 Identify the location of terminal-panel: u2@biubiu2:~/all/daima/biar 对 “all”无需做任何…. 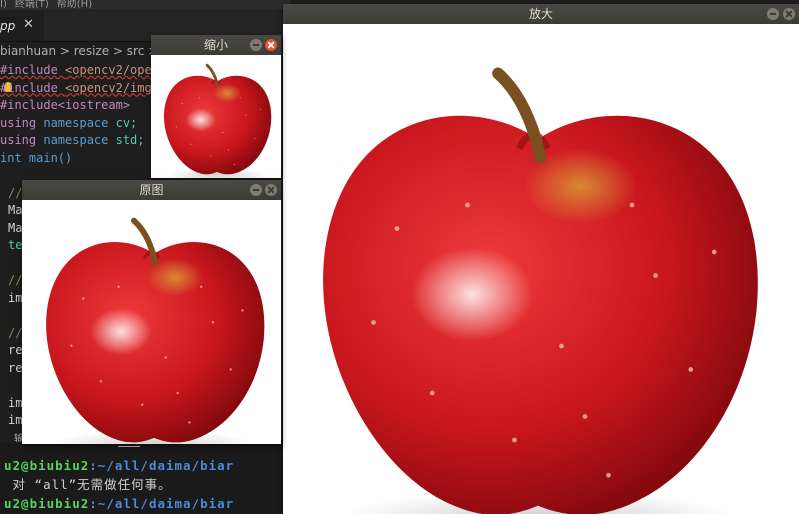
(145, 478).